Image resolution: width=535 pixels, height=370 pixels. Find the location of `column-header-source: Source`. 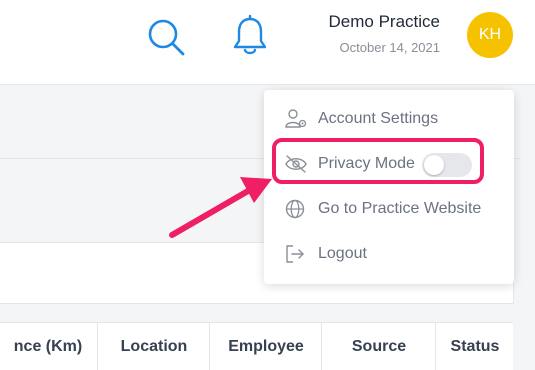

column-header-source: Source is located at coordinates (378, 346).